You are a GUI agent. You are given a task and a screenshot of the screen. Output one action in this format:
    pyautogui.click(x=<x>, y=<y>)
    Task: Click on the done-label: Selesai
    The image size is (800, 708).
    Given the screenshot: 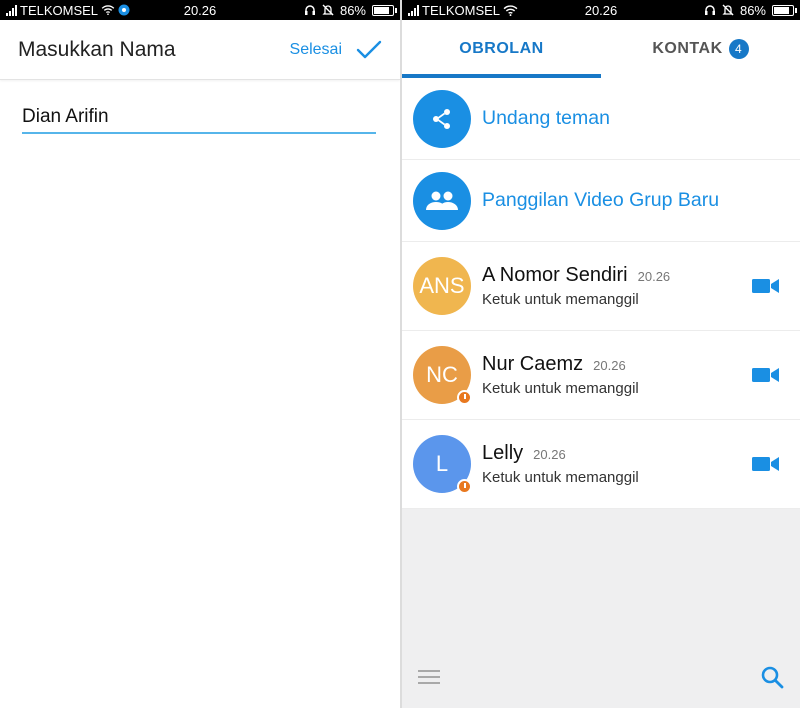 What is the action you would take?
    pyautogui.click(x=315, y=49)
    